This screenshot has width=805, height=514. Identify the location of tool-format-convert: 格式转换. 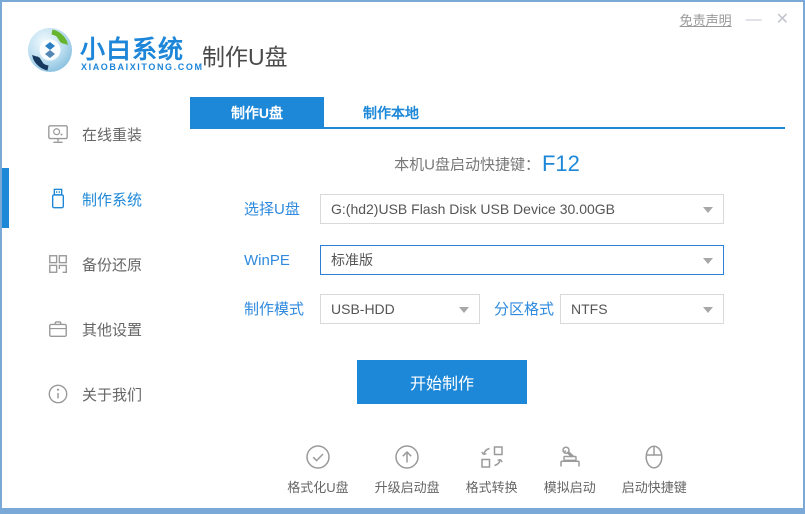
(492, 470).